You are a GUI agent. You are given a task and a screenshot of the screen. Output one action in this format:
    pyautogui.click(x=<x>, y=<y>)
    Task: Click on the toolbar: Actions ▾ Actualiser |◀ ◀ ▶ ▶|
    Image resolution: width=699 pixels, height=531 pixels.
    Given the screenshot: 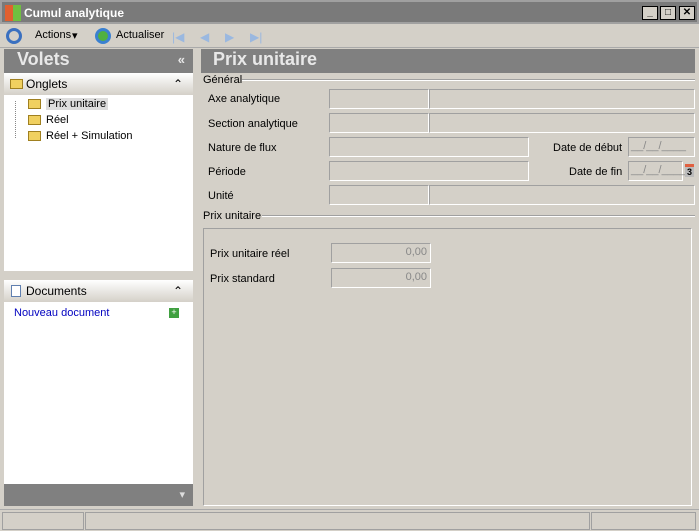 What is the action you would take?
    pyautogui.click(x=349, y=36)
    